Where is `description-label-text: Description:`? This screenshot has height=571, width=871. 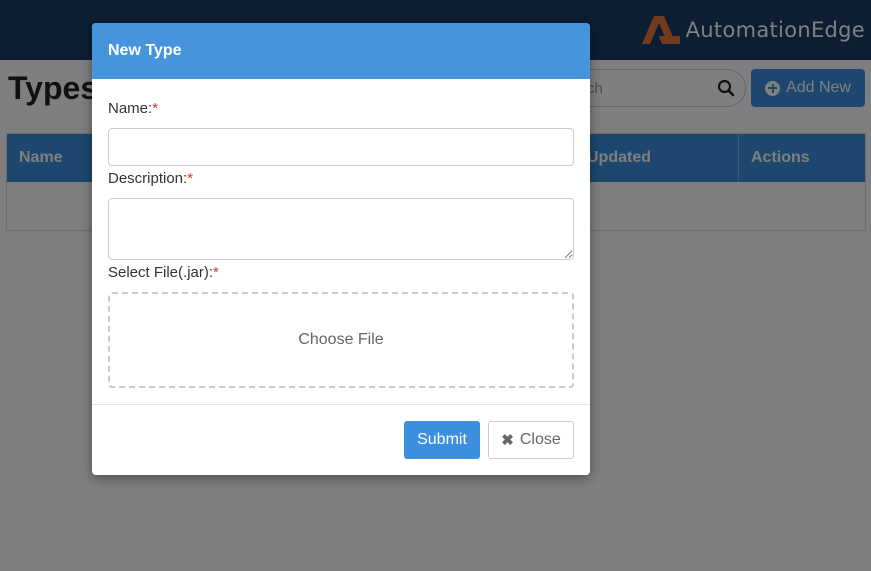
description-label-text: Description: is located at coordinates (148, 178).